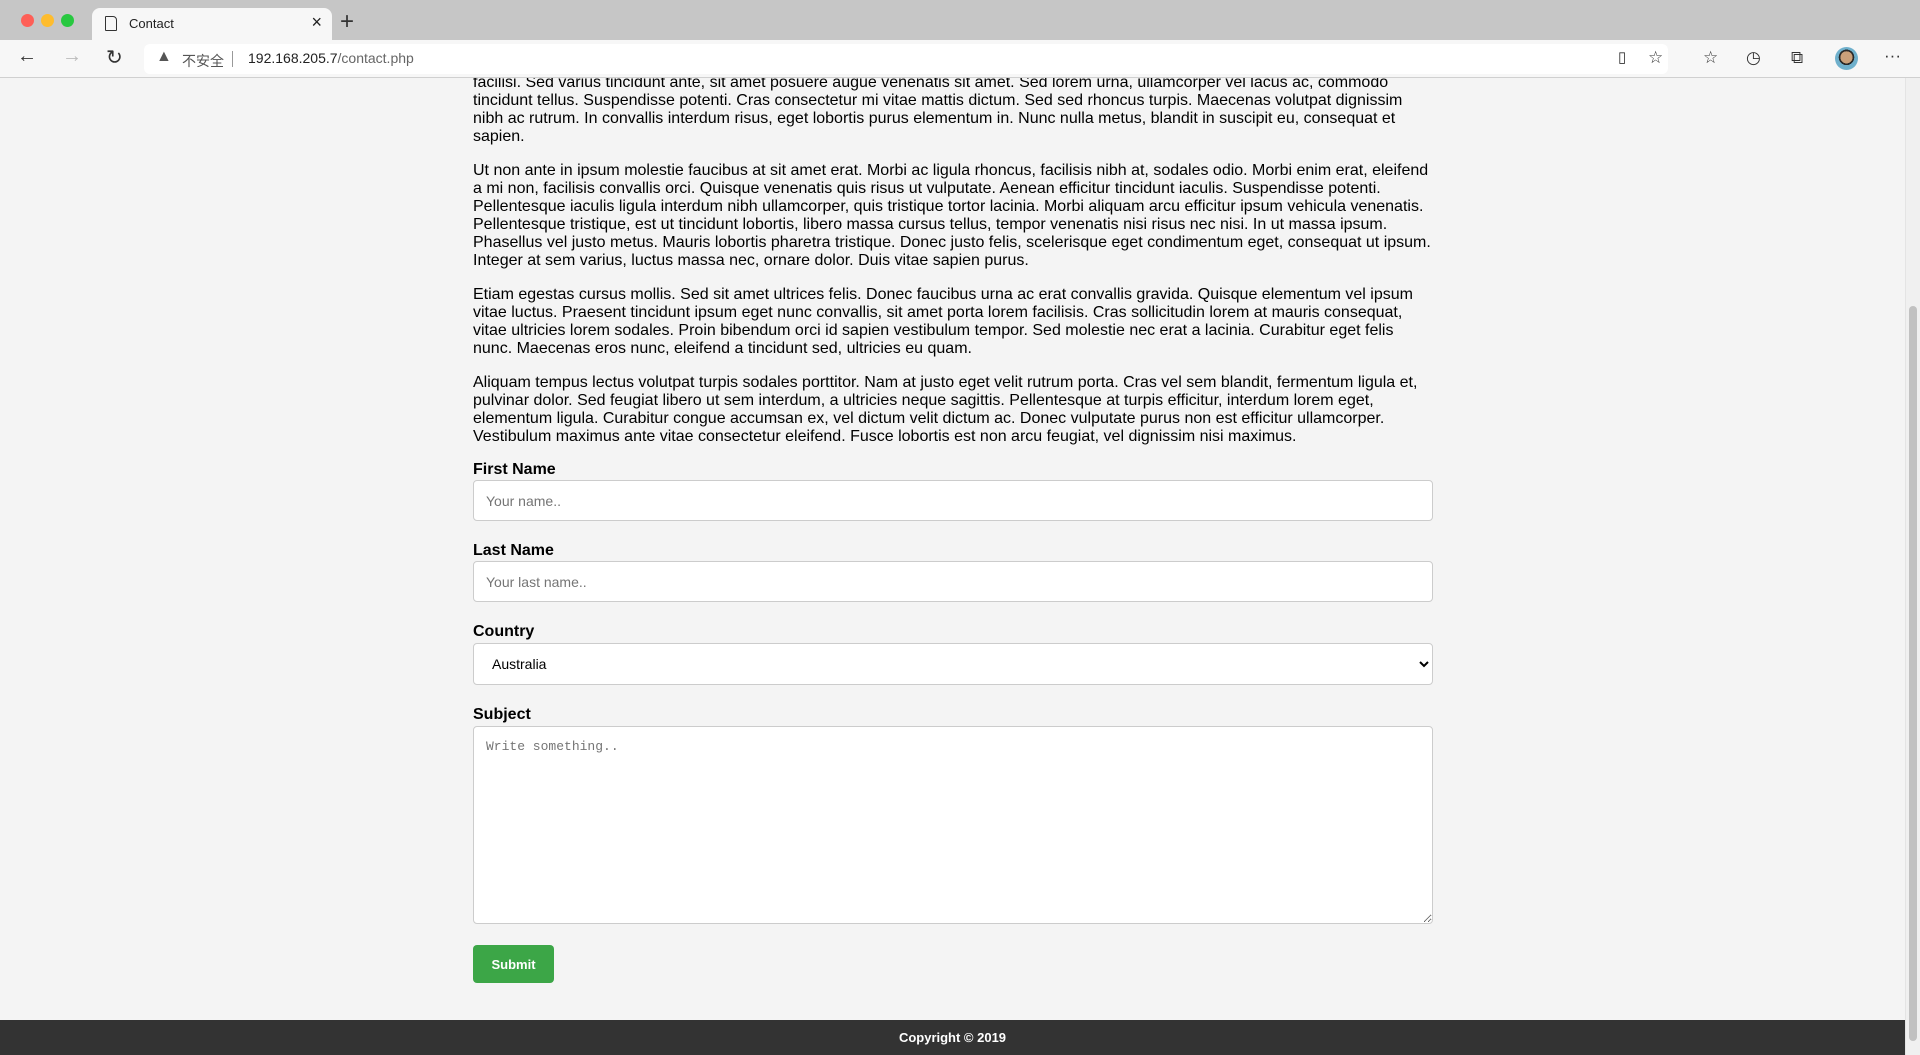  I want to click on minimize-window-button, so click(47, 20).